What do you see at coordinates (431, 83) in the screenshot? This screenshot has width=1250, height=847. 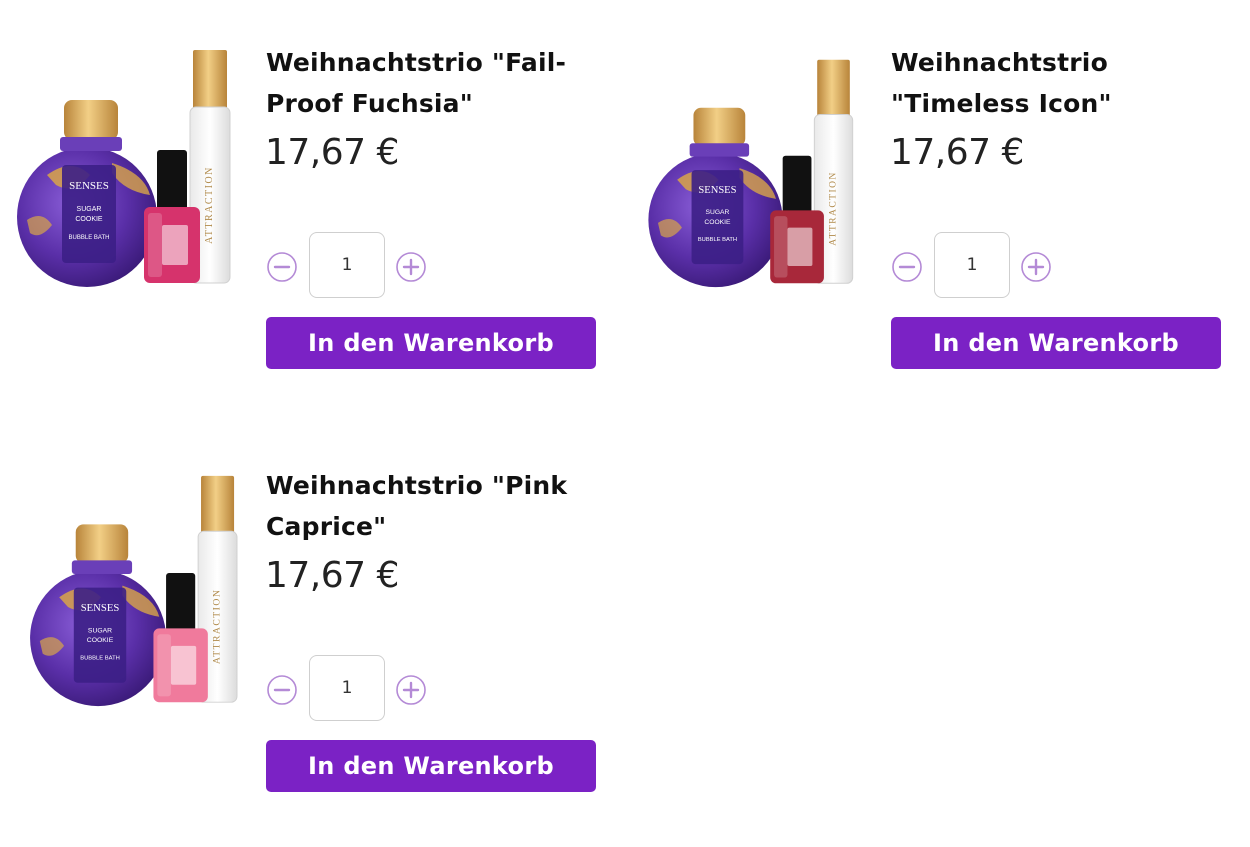 I see `product-title: Weihnachtstrio "Fail- Proof Fuchsia"` at bounding box center [431, 83].